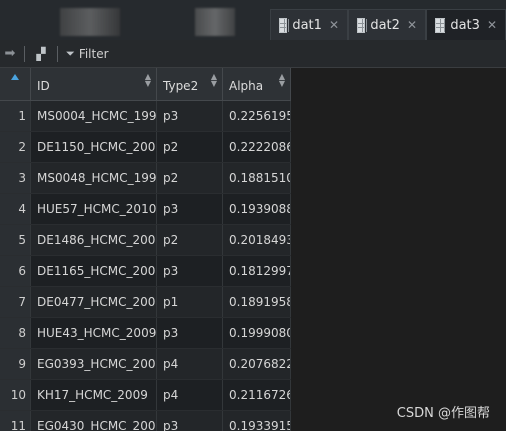 Image resolution: width=506 pixels, height=431 pixels. I want to click on row-index: 7, so click(15, 302).